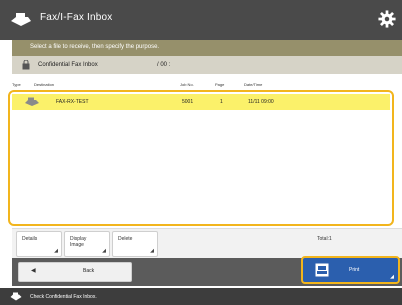  Describe the element at coordinates (261, 102) in the screenshot. I see `row-datetime: 11/11 09:00` at that location.